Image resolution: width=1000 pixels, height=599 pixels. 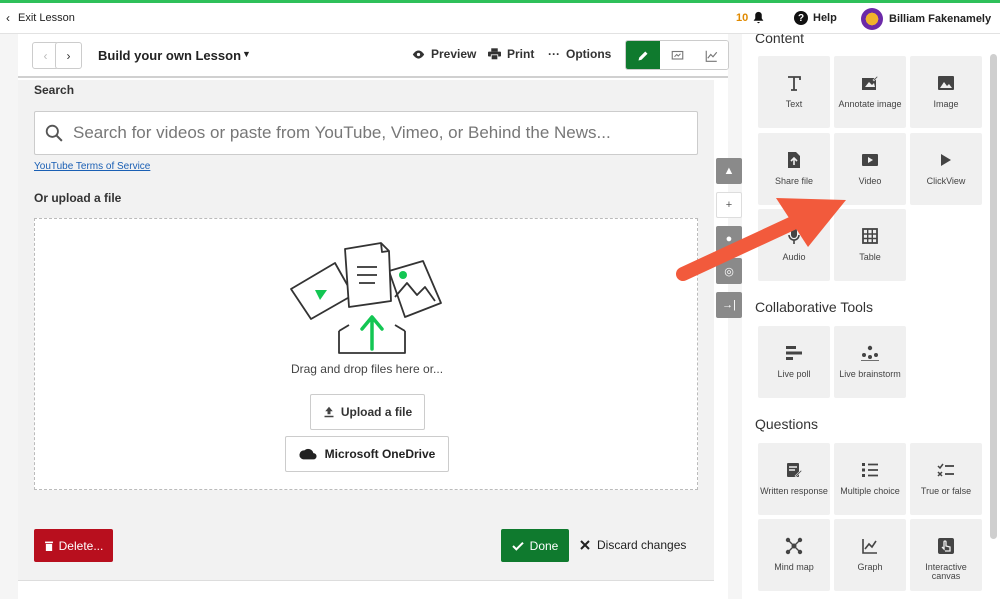 I want to click on user-menu: Billiam Fakenamely, so click(x=926, y=19).